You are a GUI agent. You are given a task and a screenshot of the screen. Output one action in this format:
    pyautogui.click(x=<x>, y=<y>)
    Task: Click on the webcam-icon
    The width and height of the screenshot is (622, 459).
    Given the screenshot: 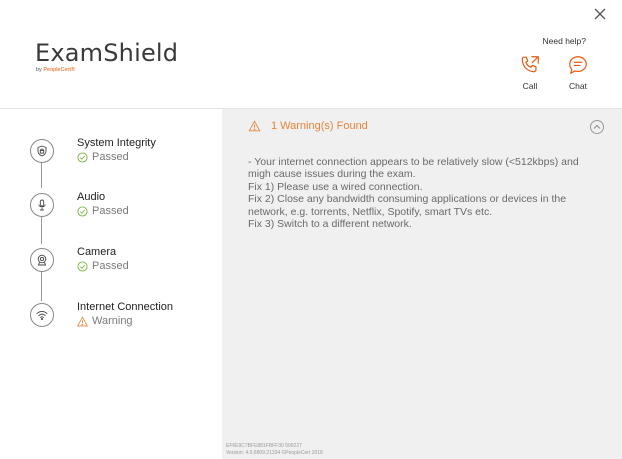 What is the action you would take?
    pyautogui.click(x=42, y=260)
    